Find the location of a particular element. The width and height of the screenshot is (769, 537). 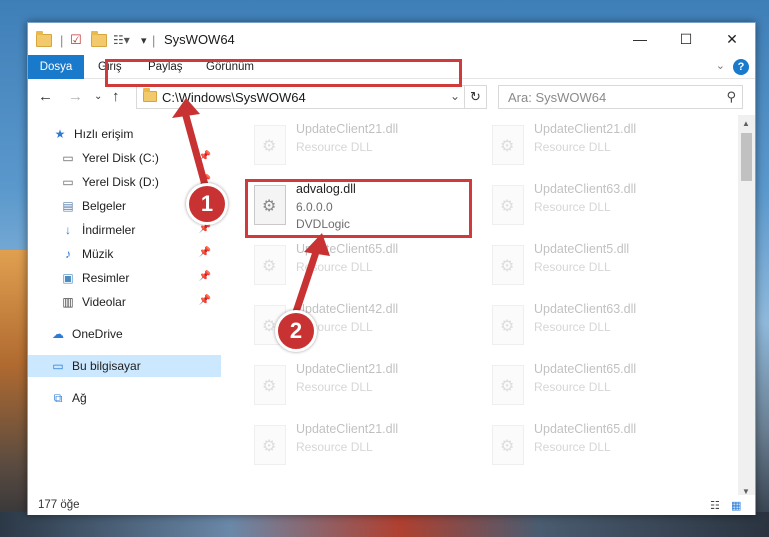

close-button: ✕ is located at coordinates (732, 39).